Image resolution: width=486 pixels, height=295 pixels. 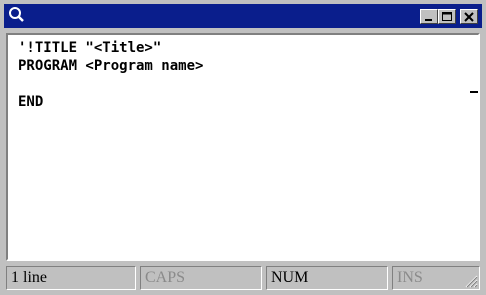 What do you see at coordinates (428, 20) in the screenshot?
I see `minimize-icon` at bounding box center [428, 20].